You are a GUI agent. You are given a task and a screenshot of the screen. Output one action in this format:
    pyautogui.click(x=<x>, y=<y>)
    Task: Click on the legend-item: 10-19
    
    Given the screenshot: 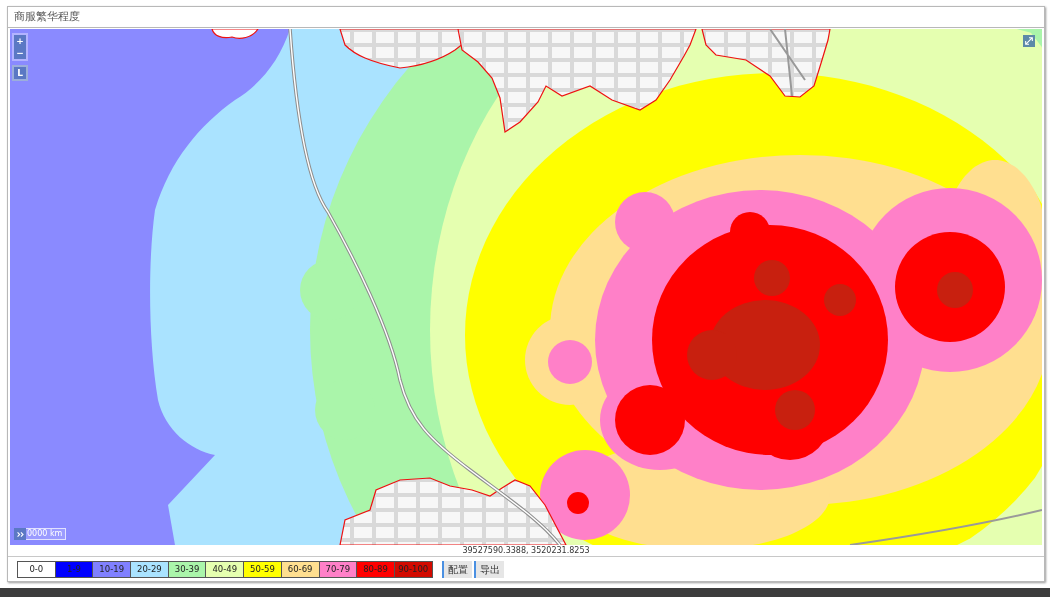 What is the action you would take?
    pyautogui.click(x=112, y=569)
    